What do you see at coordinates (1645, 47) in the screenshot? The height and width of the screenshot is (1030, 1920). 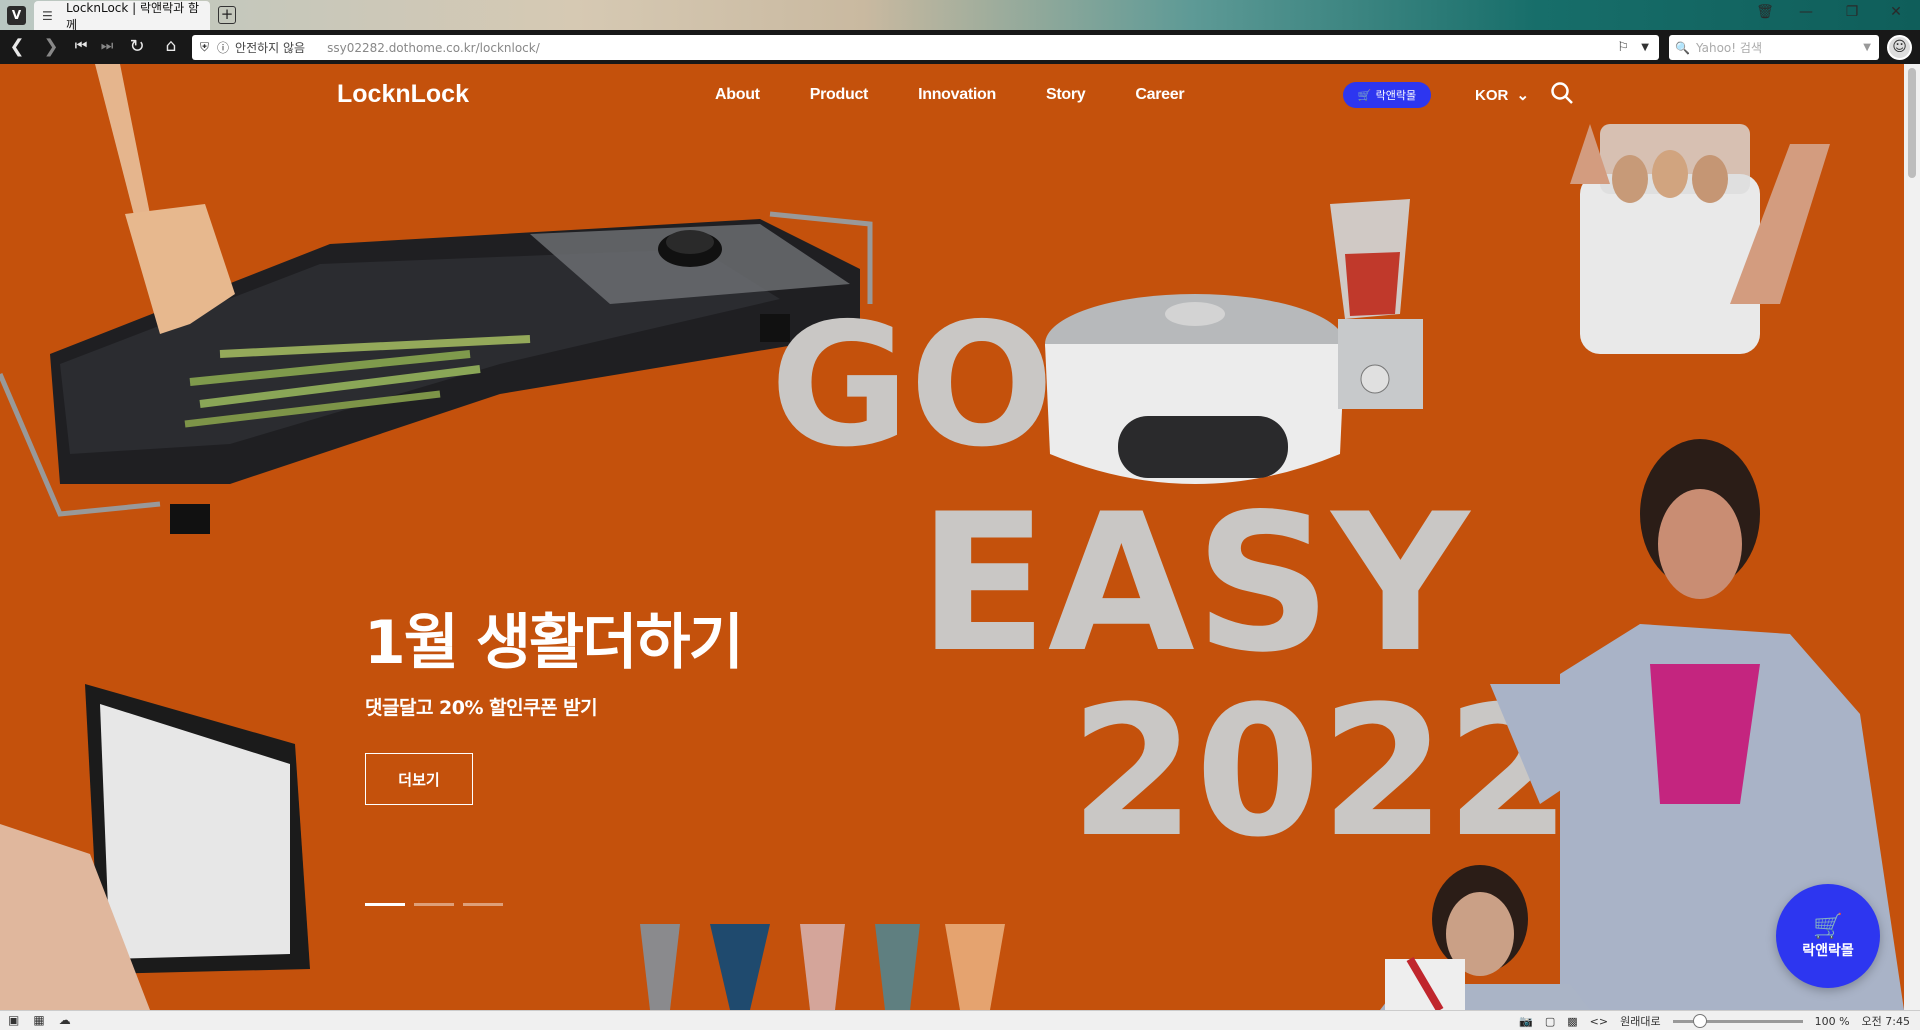 I see `url-dropdown-icon: ▼` at bounding box center [1645, 47].